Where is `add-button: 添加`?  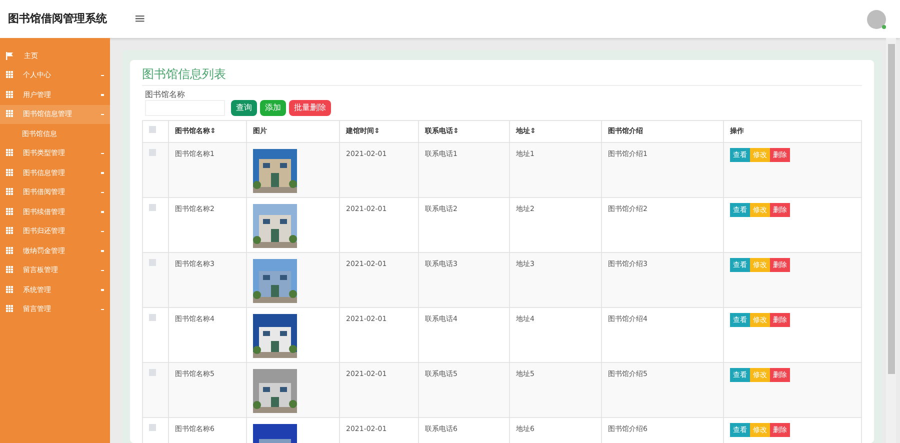
add-button: 添加 is located at coordinates (273, 108).